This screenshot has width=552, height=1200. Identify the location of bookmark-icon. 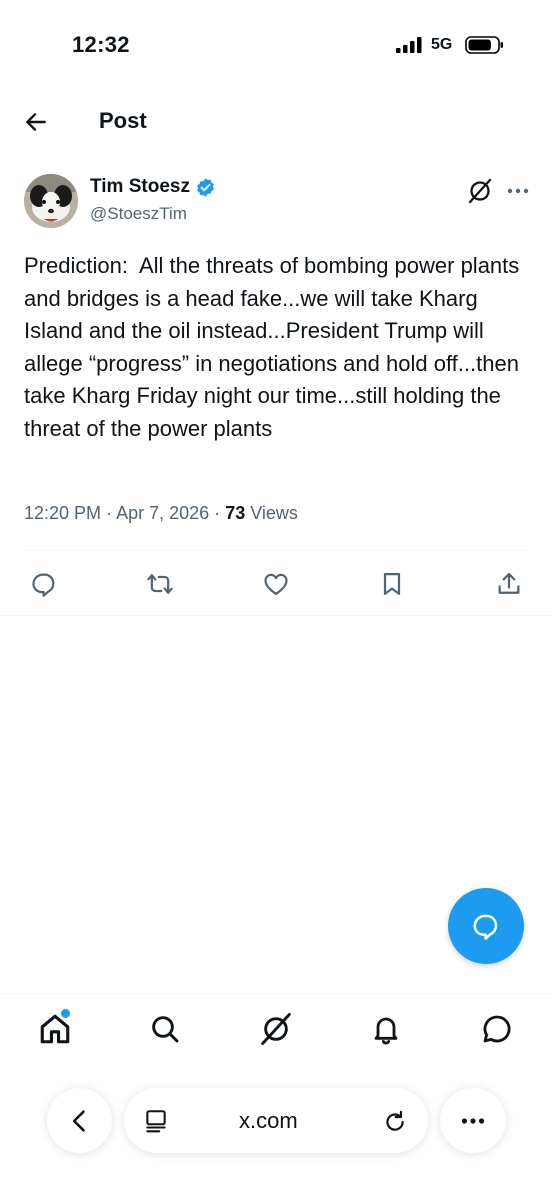
(392, 584).